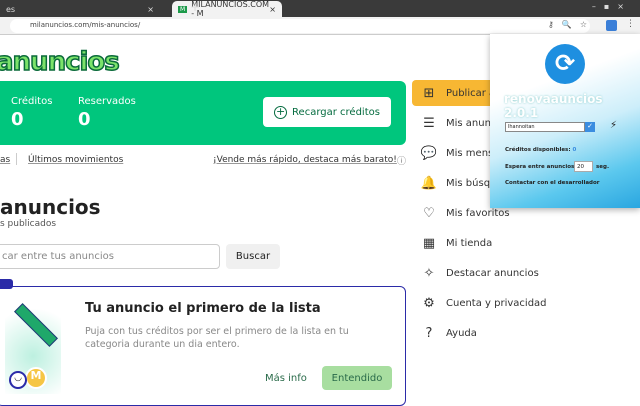 The height and width of the screenshot is (406, 640). I want to click on coin-icon: M, so click(36, 378).